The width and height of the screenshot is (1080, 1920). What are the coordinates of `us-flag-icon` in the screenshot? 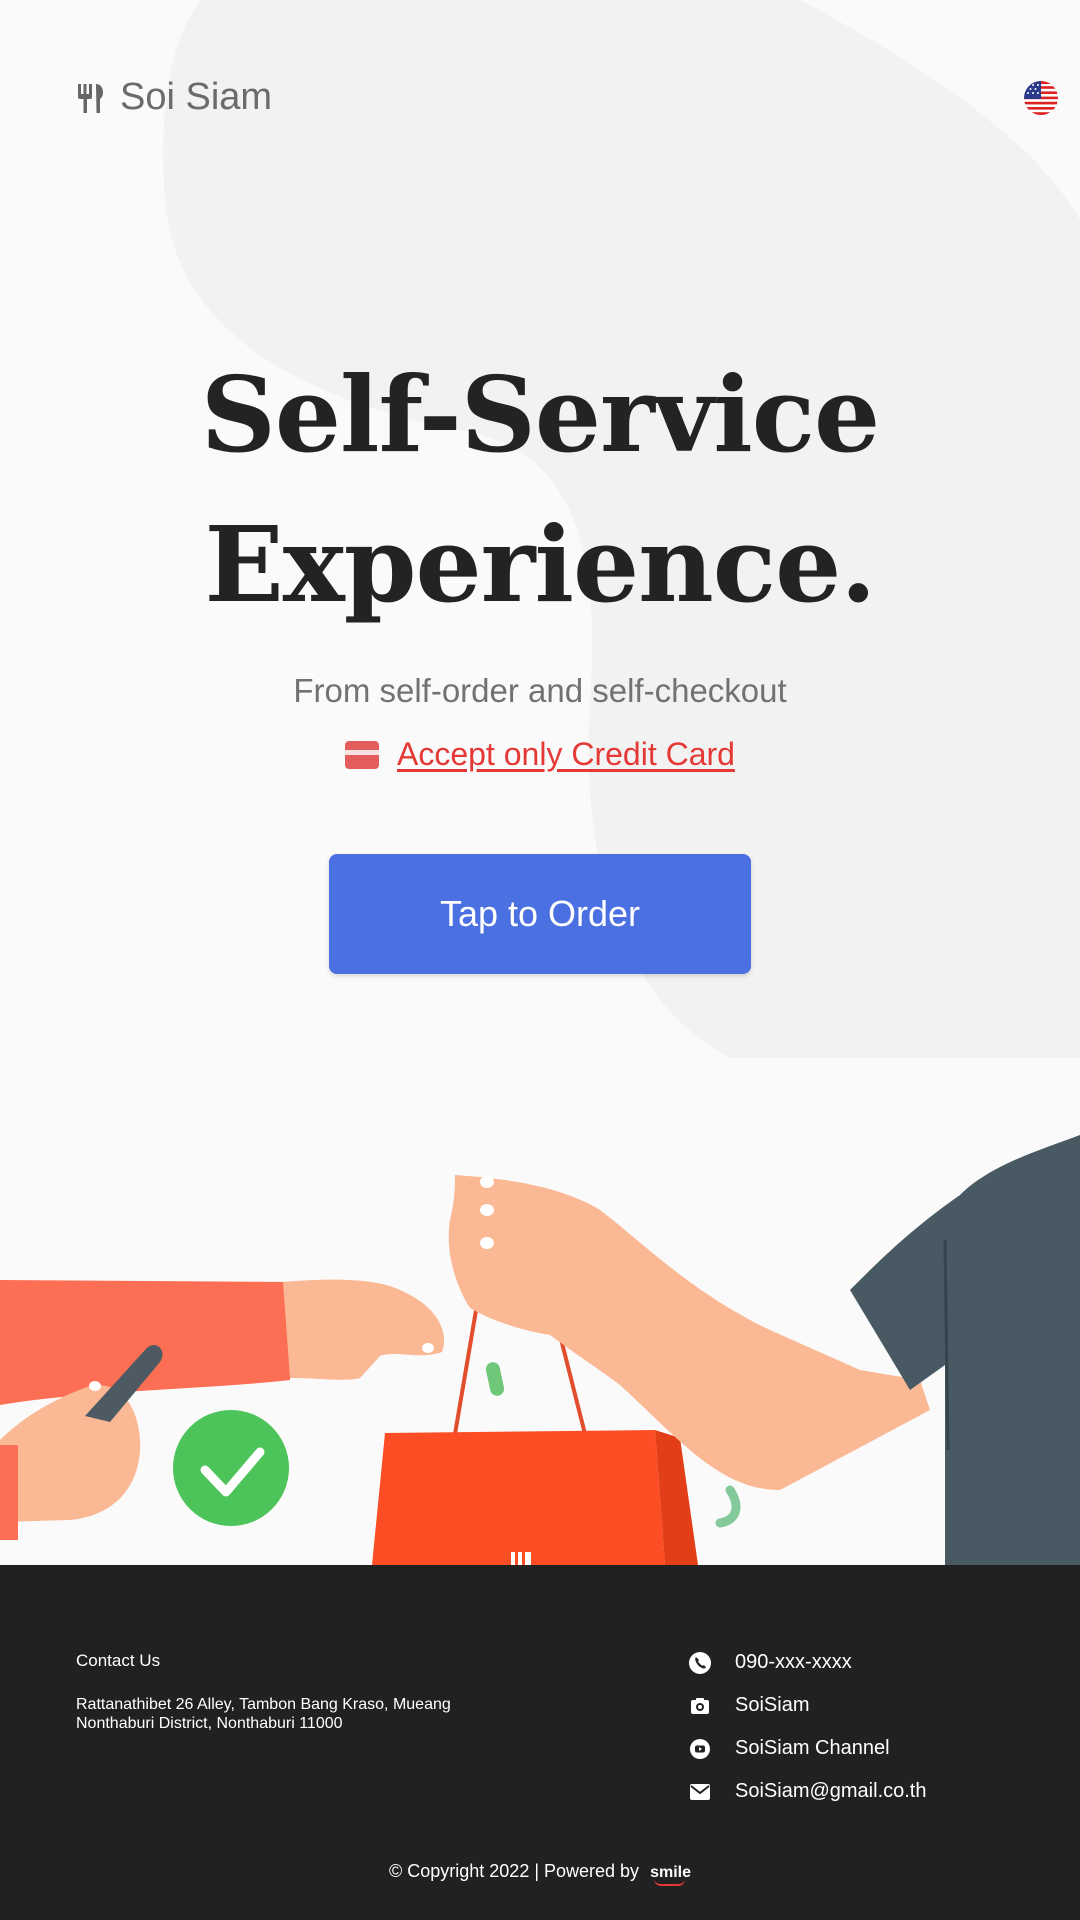 It's located at (1041, 98).